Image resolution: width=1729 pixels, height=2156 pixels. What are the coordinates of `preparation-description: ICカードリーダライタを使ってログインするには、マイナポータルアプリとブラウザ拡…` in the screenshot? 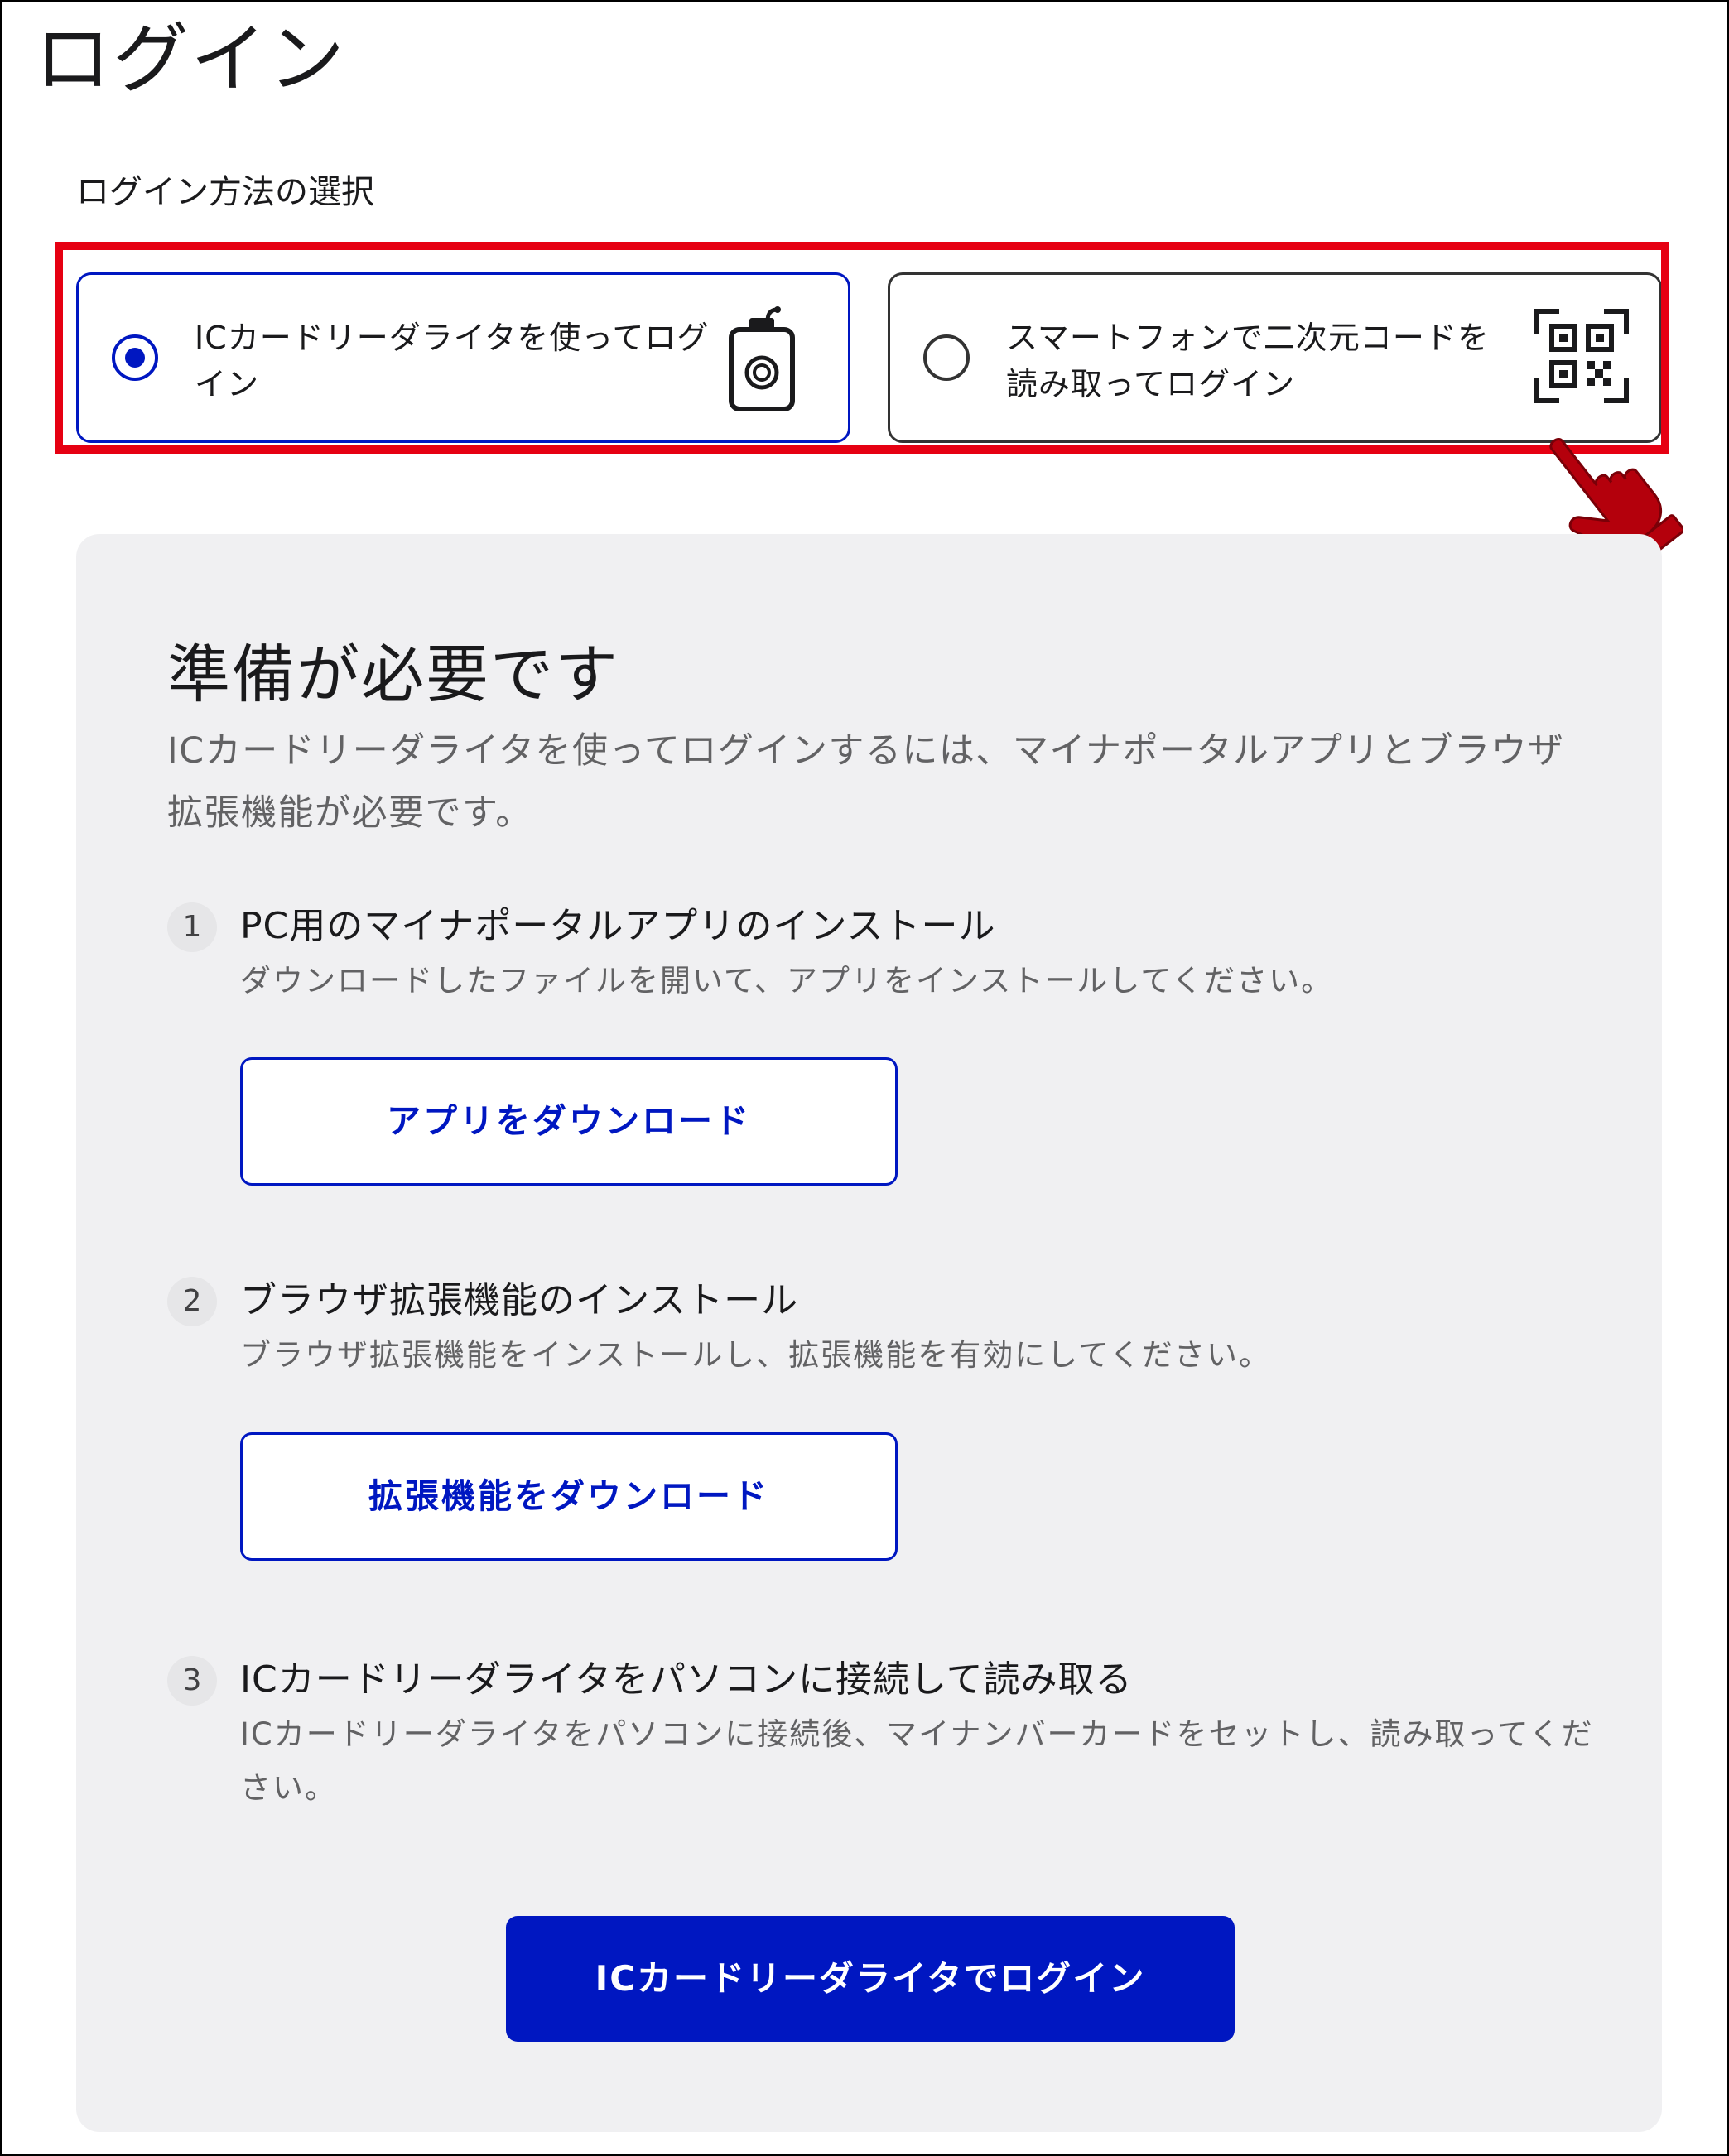 It's located at (866, 782).